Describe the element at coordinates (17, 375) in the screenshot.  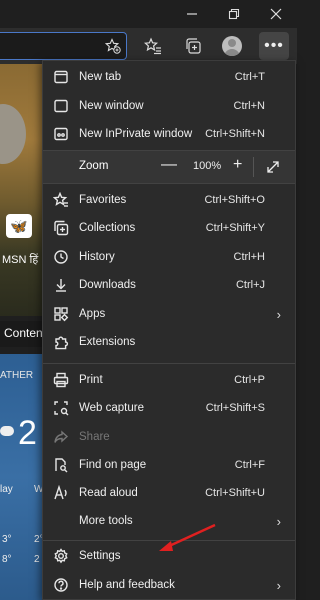
I see `weather-heading: ATHER` at that location.